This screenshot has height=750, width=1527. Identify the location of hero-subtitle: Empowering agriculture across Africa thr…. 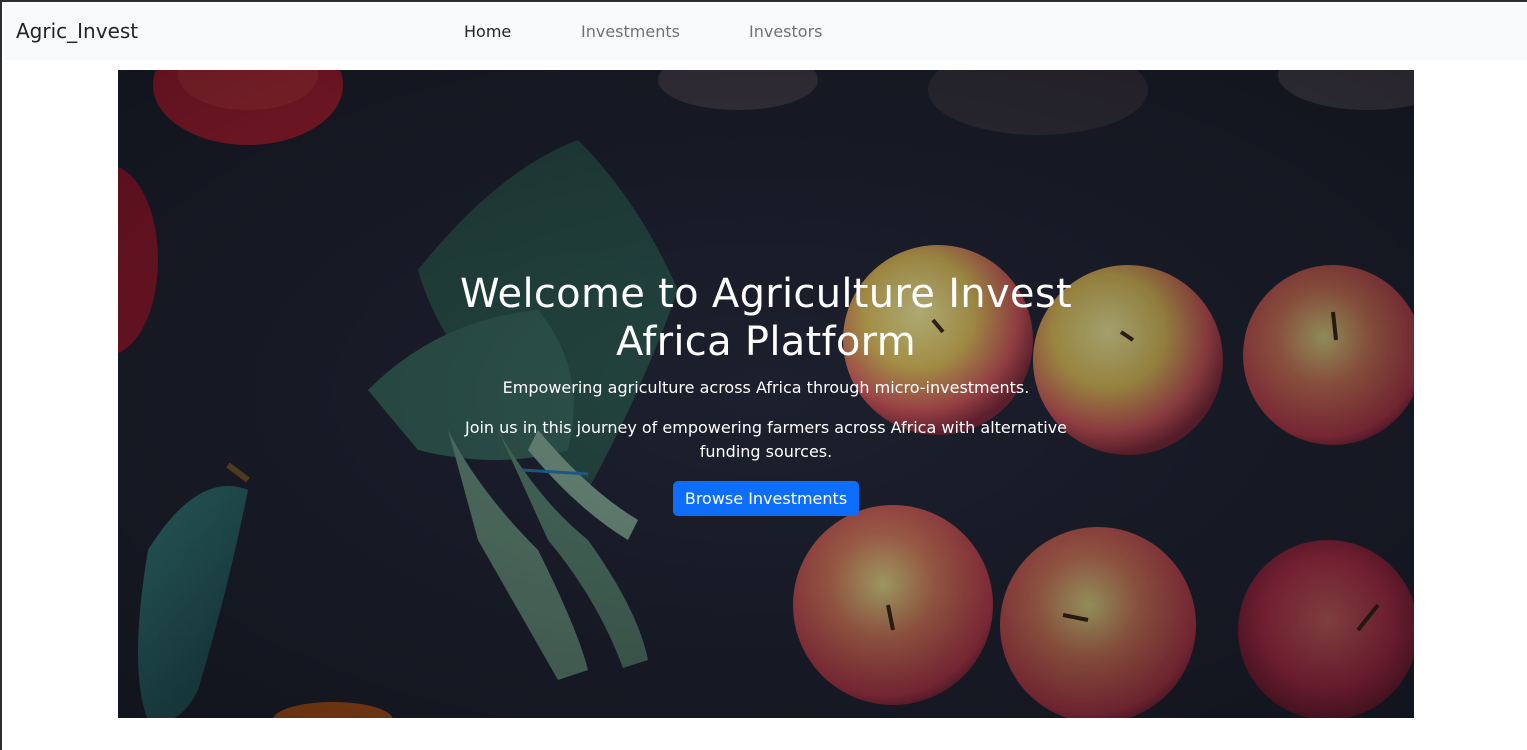
(766, 387).